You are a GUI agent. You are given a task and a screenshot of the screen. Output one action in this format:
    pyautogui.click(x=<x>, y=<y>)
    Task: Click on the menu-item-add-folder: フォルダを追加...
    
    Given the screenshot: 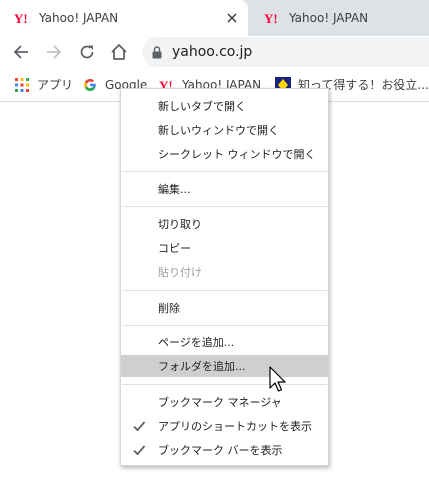 What is the action you would take?
    pyautogui.click(x=224, y=366)
    